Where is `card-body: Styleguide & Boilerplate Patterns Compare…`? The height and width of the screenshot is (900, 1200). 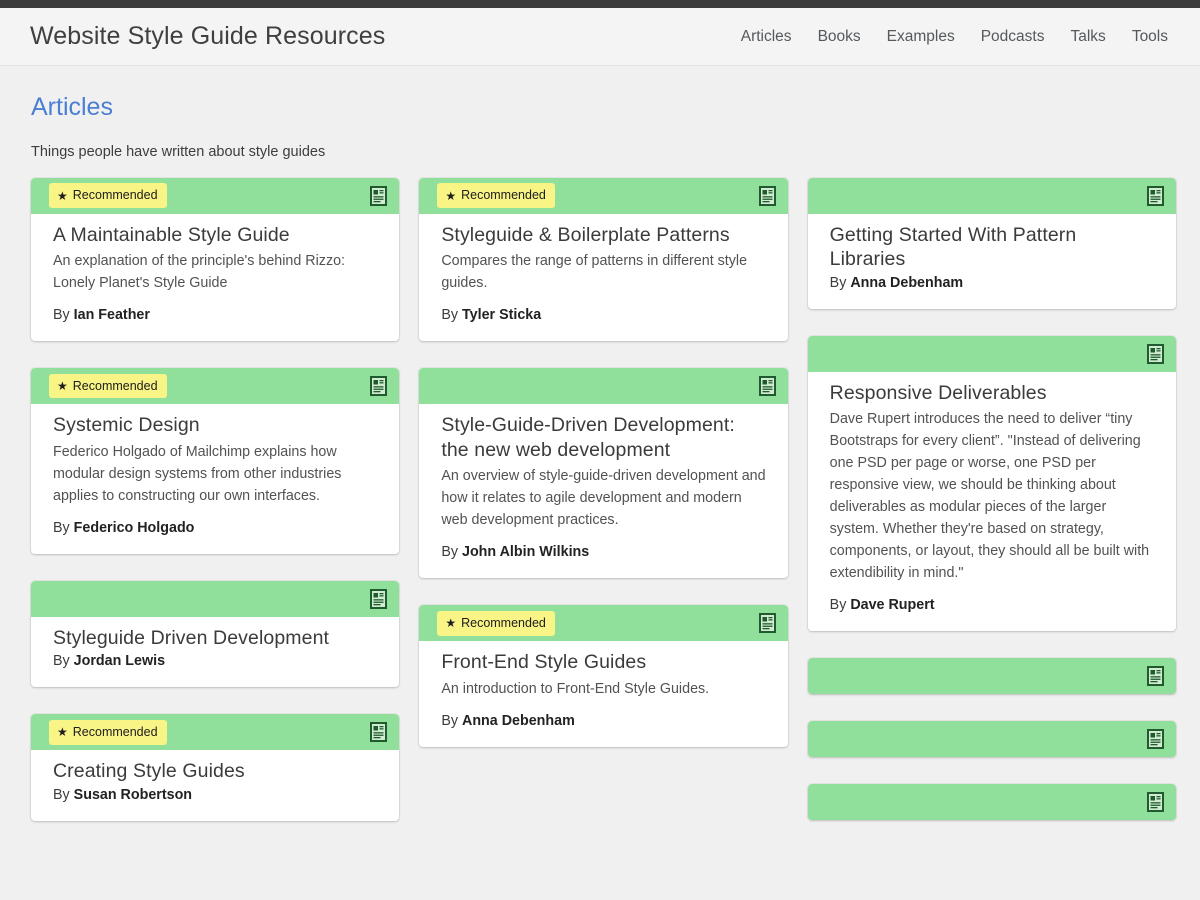
card-body: Styleguide & Boilerplate Patterns Compare… is located at coordinates (603, 278).